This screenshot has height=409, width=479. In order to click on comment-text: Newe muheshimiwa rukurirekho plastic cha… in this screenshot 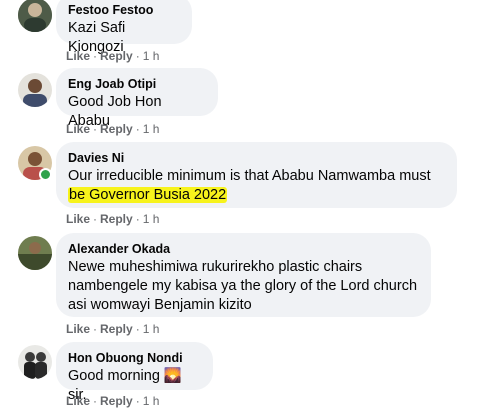, I will do `click(243, 286)`.